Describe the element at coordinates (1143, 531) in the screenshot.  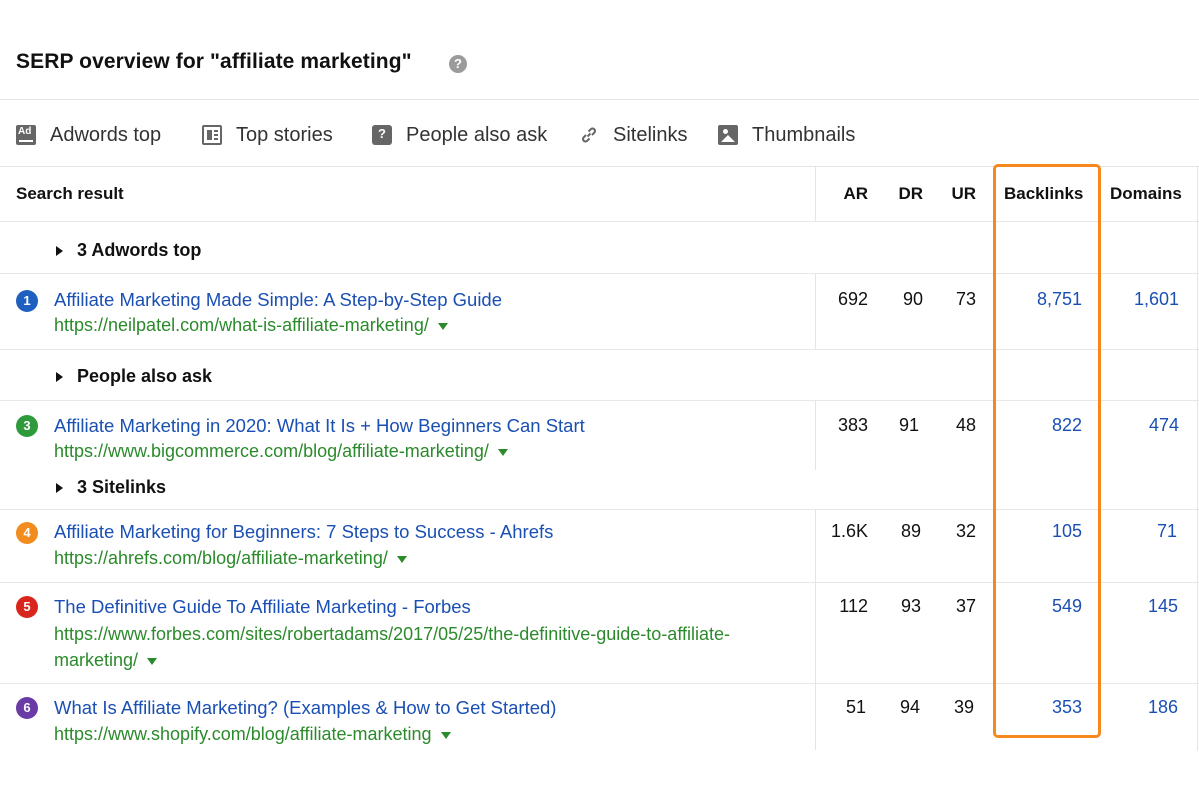
I see `domains-value: 71` at that location.